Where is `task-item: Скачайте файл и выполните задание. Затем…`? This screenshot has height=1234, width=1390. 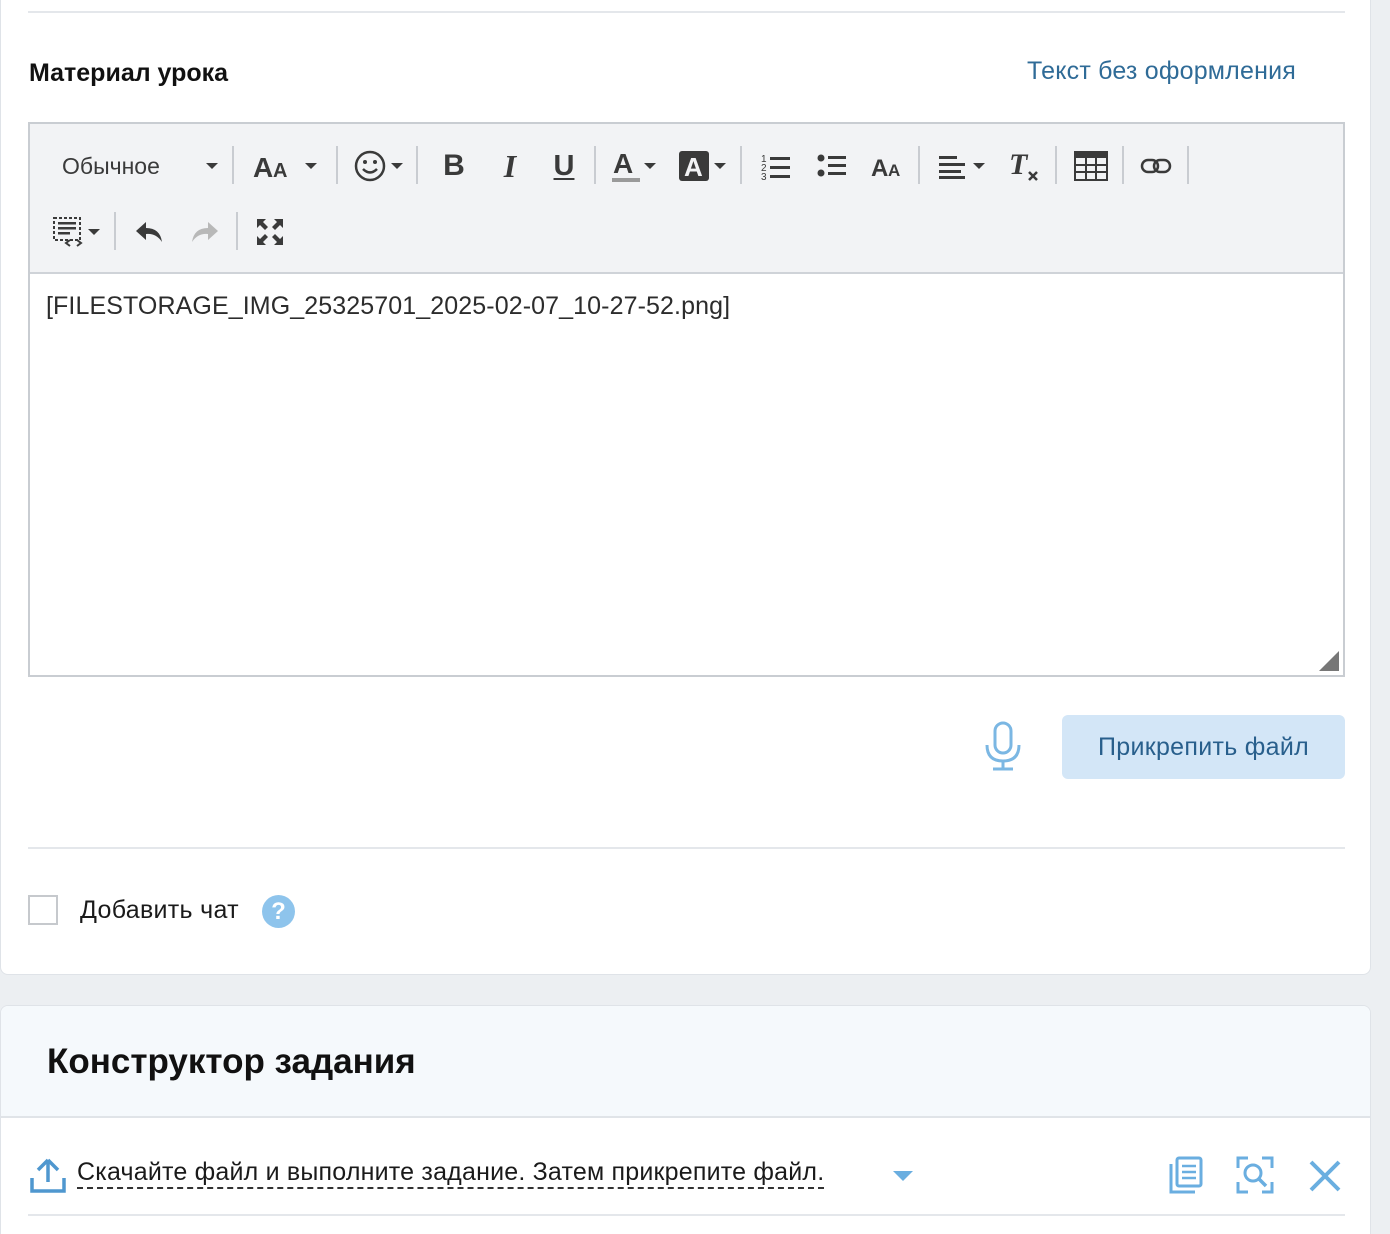 task-item: Скачайте файл и выполните задание. Затем… is located at coordinates (687, 1185).